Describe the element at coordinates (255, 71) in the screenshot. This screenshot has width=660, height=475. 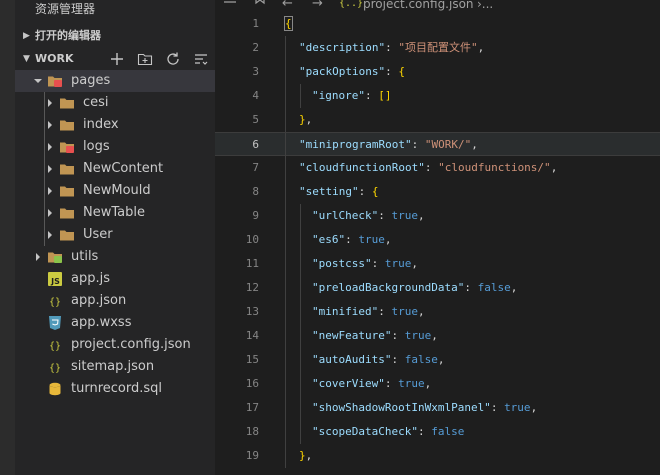
I see `line-number: 3` at that location.